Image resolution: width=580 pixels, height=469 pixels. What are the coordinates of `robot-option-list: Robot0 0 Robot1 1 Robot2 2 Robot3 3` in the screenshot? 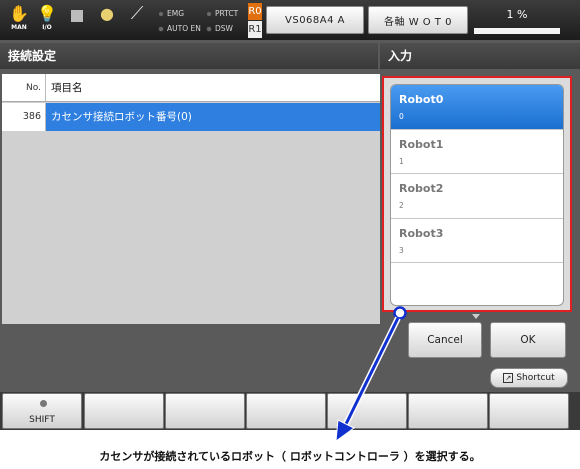 It's located at (477, 195).